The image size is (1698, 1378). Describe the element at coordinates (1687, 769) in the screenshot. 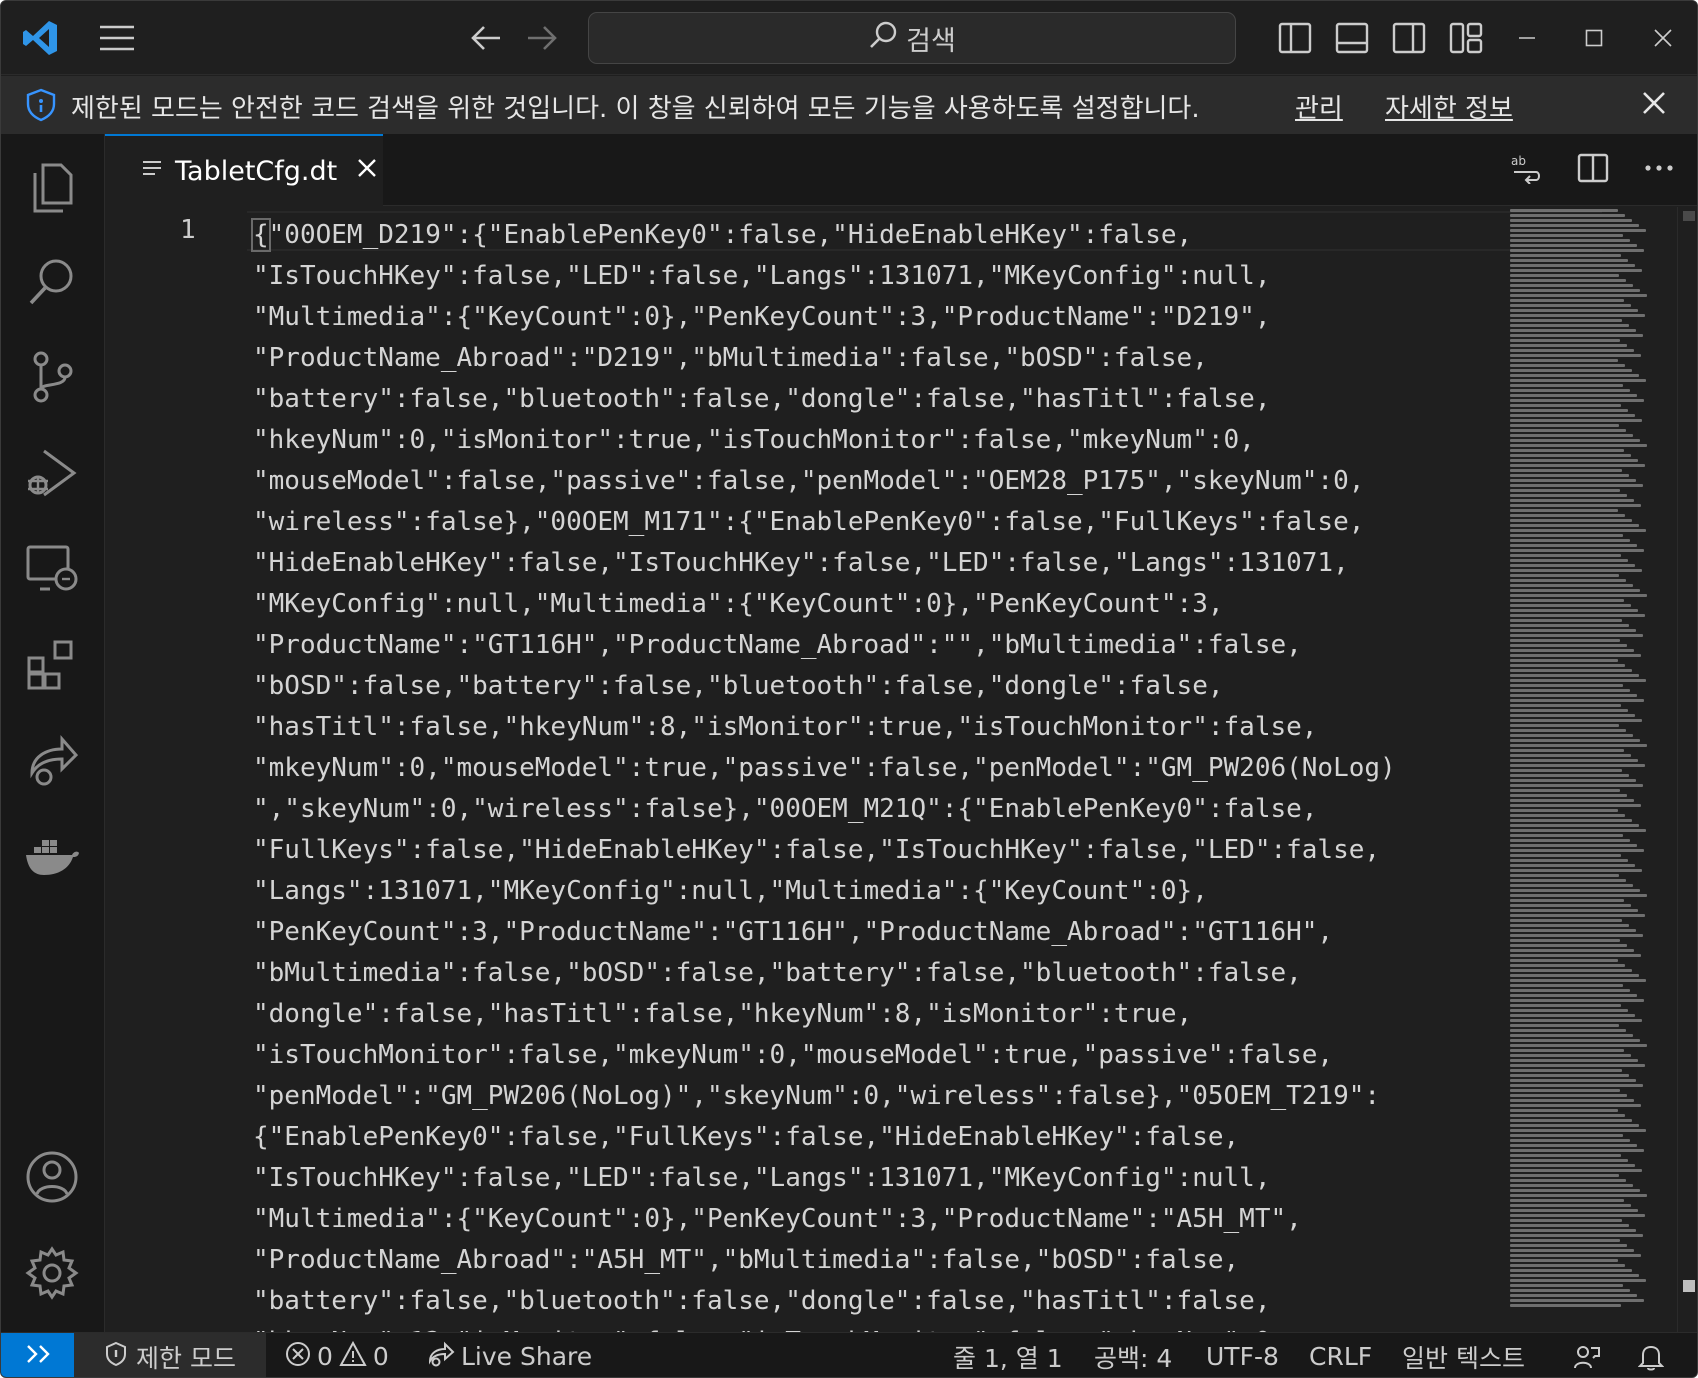

I see `vertical-scrollbar` at that location.